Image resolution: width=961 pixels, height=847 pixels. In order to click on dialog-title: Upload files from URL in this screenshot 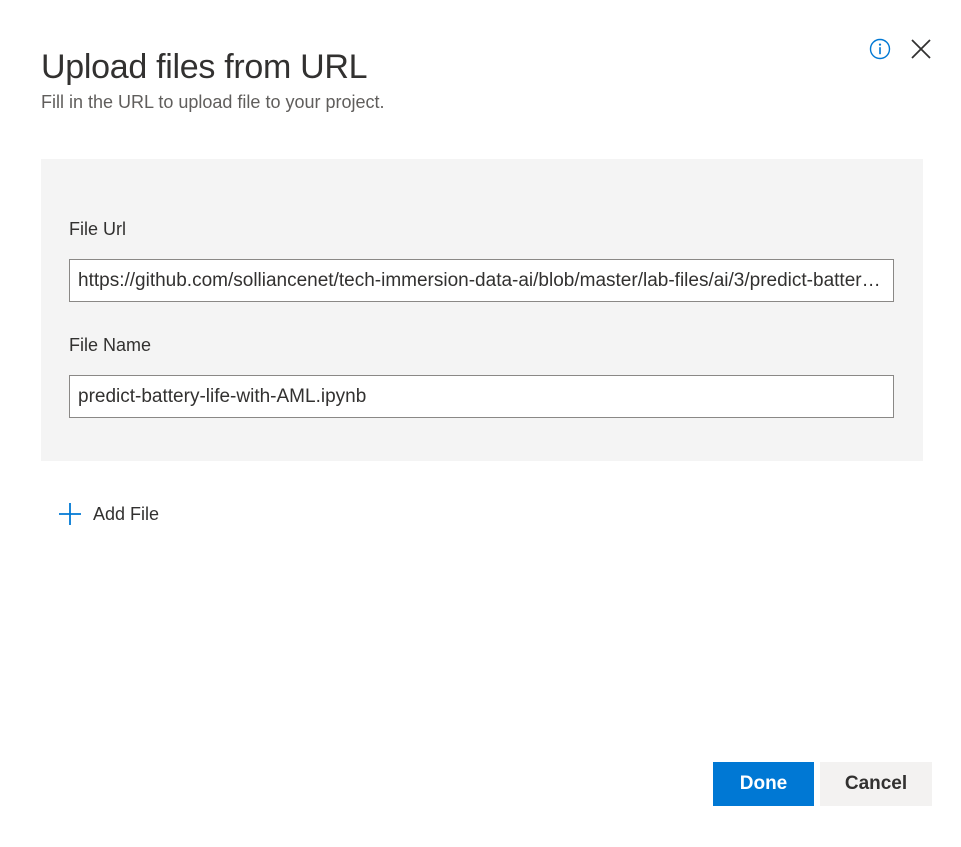, I will do `click(204, 67)`.